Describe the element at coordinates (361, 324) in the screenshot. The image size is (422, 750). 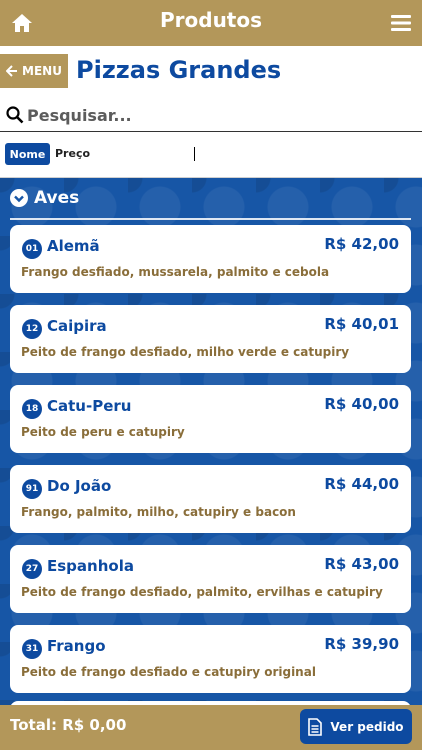
I see `product-price: R$ 40,01` at that location.